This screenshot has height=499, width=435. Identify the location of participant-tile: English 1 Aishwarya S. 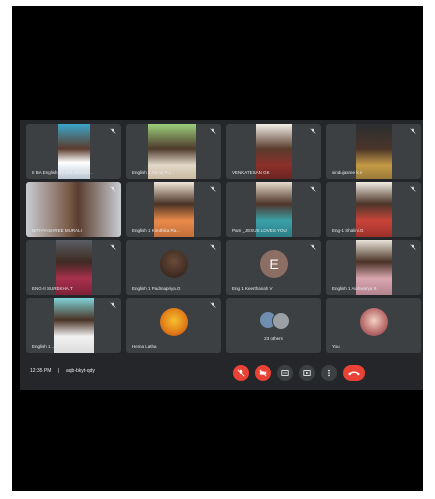
(373, 267).